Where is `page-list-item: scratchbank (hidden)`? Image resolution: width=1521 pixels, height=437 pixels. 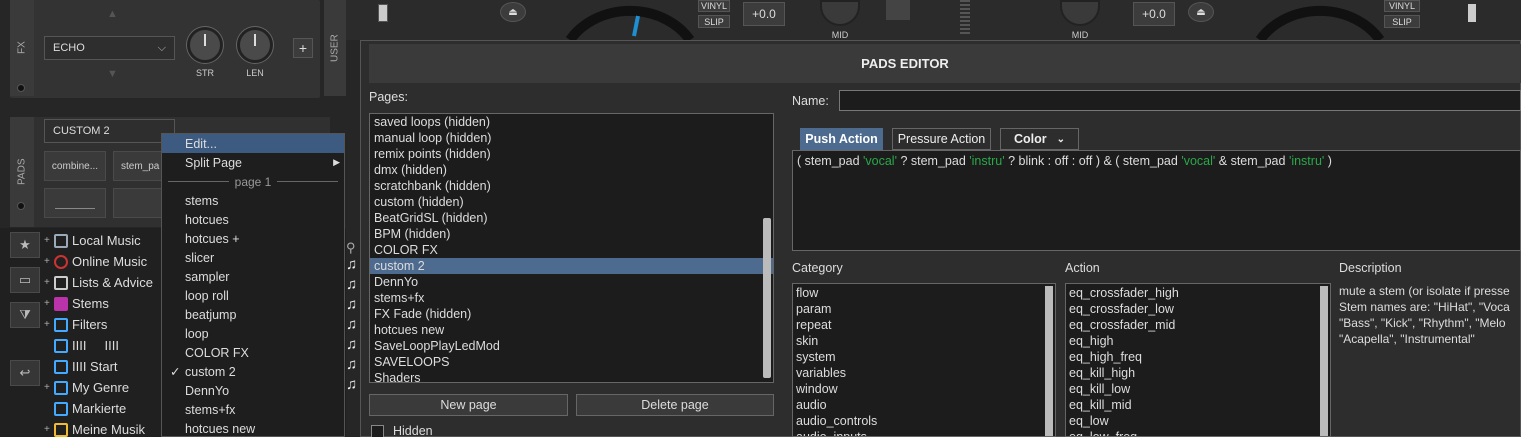
page-list-item: scratchbank (hidden) is located at coordinates (571, 186).